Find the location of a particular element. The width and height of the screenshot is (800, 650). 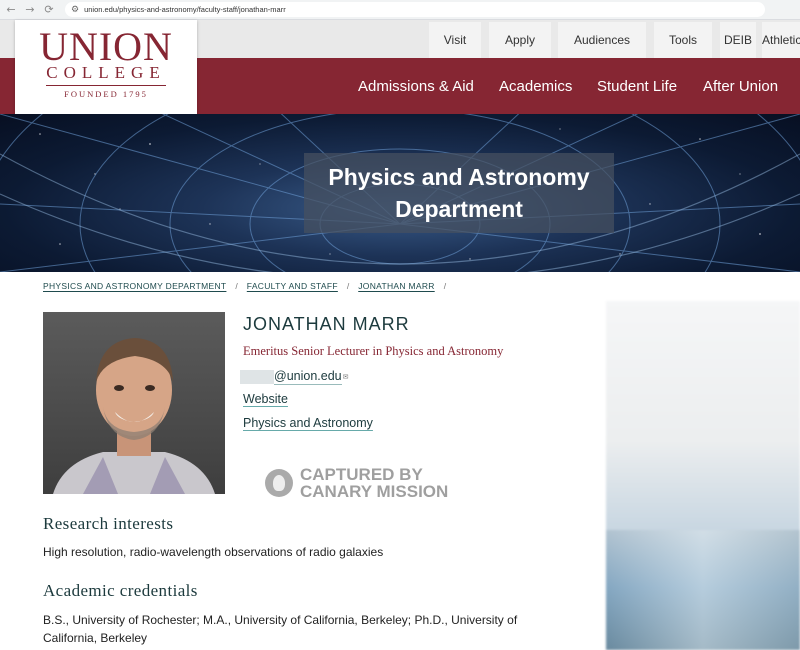

util-nav-tools: Tools is located at coordinates (683, 40).